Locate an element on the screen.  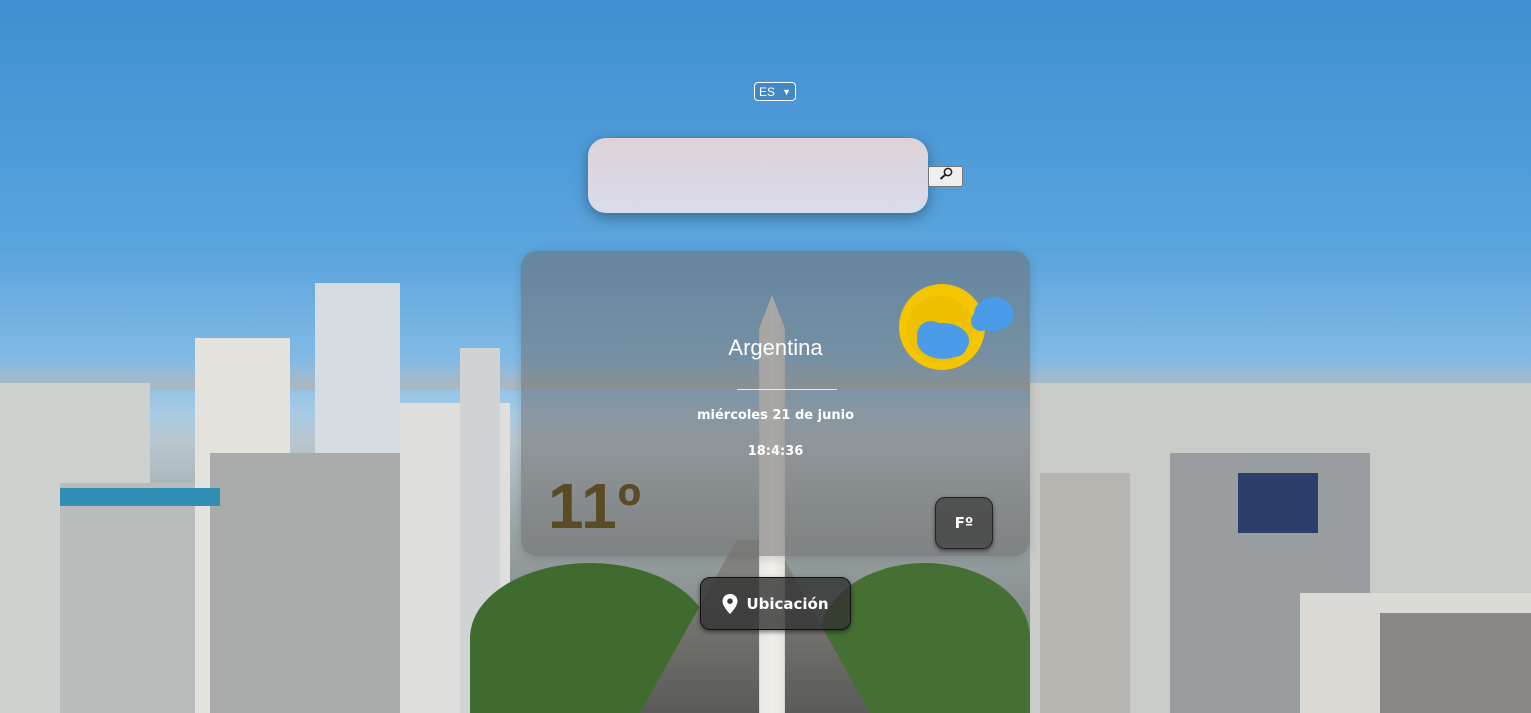
unit-toggle-button: Fº is located at coordinates (964, 523).